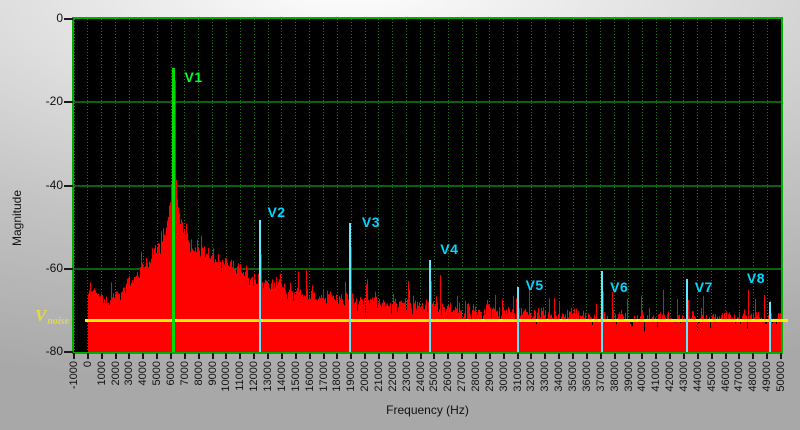 The height and width of the screenshot is (430, 800). What do you see at coordinates (309, 376) in the screenshot?
I see `x-tick-label: 16000` at bounding box center [309, 376].